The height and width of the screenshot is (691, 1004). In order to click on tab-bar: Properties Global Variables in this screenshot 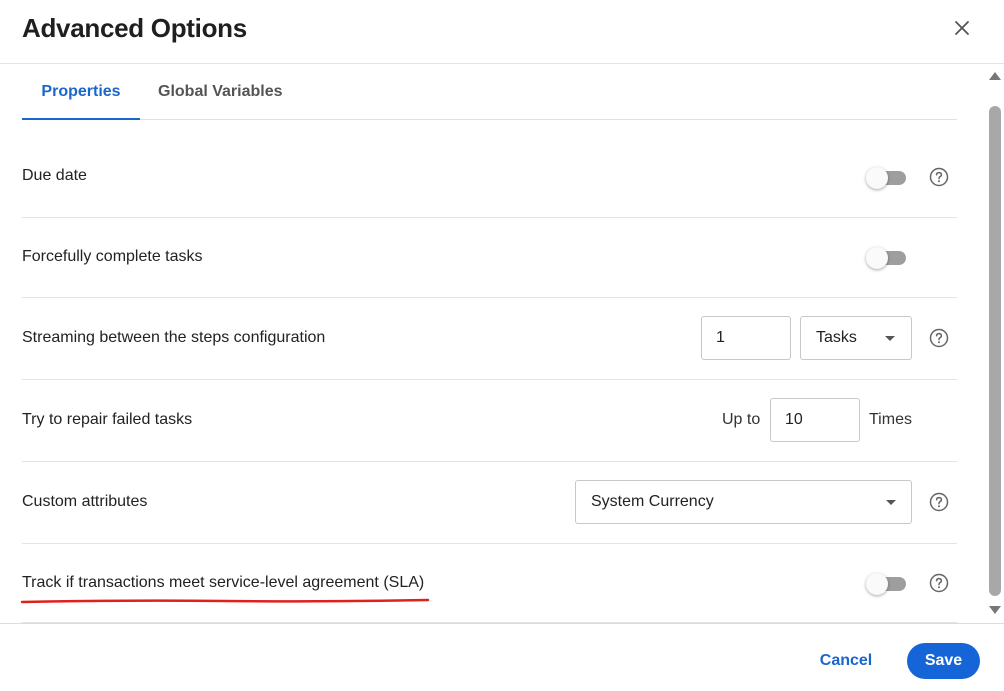, I will do `click(489, 92)`.